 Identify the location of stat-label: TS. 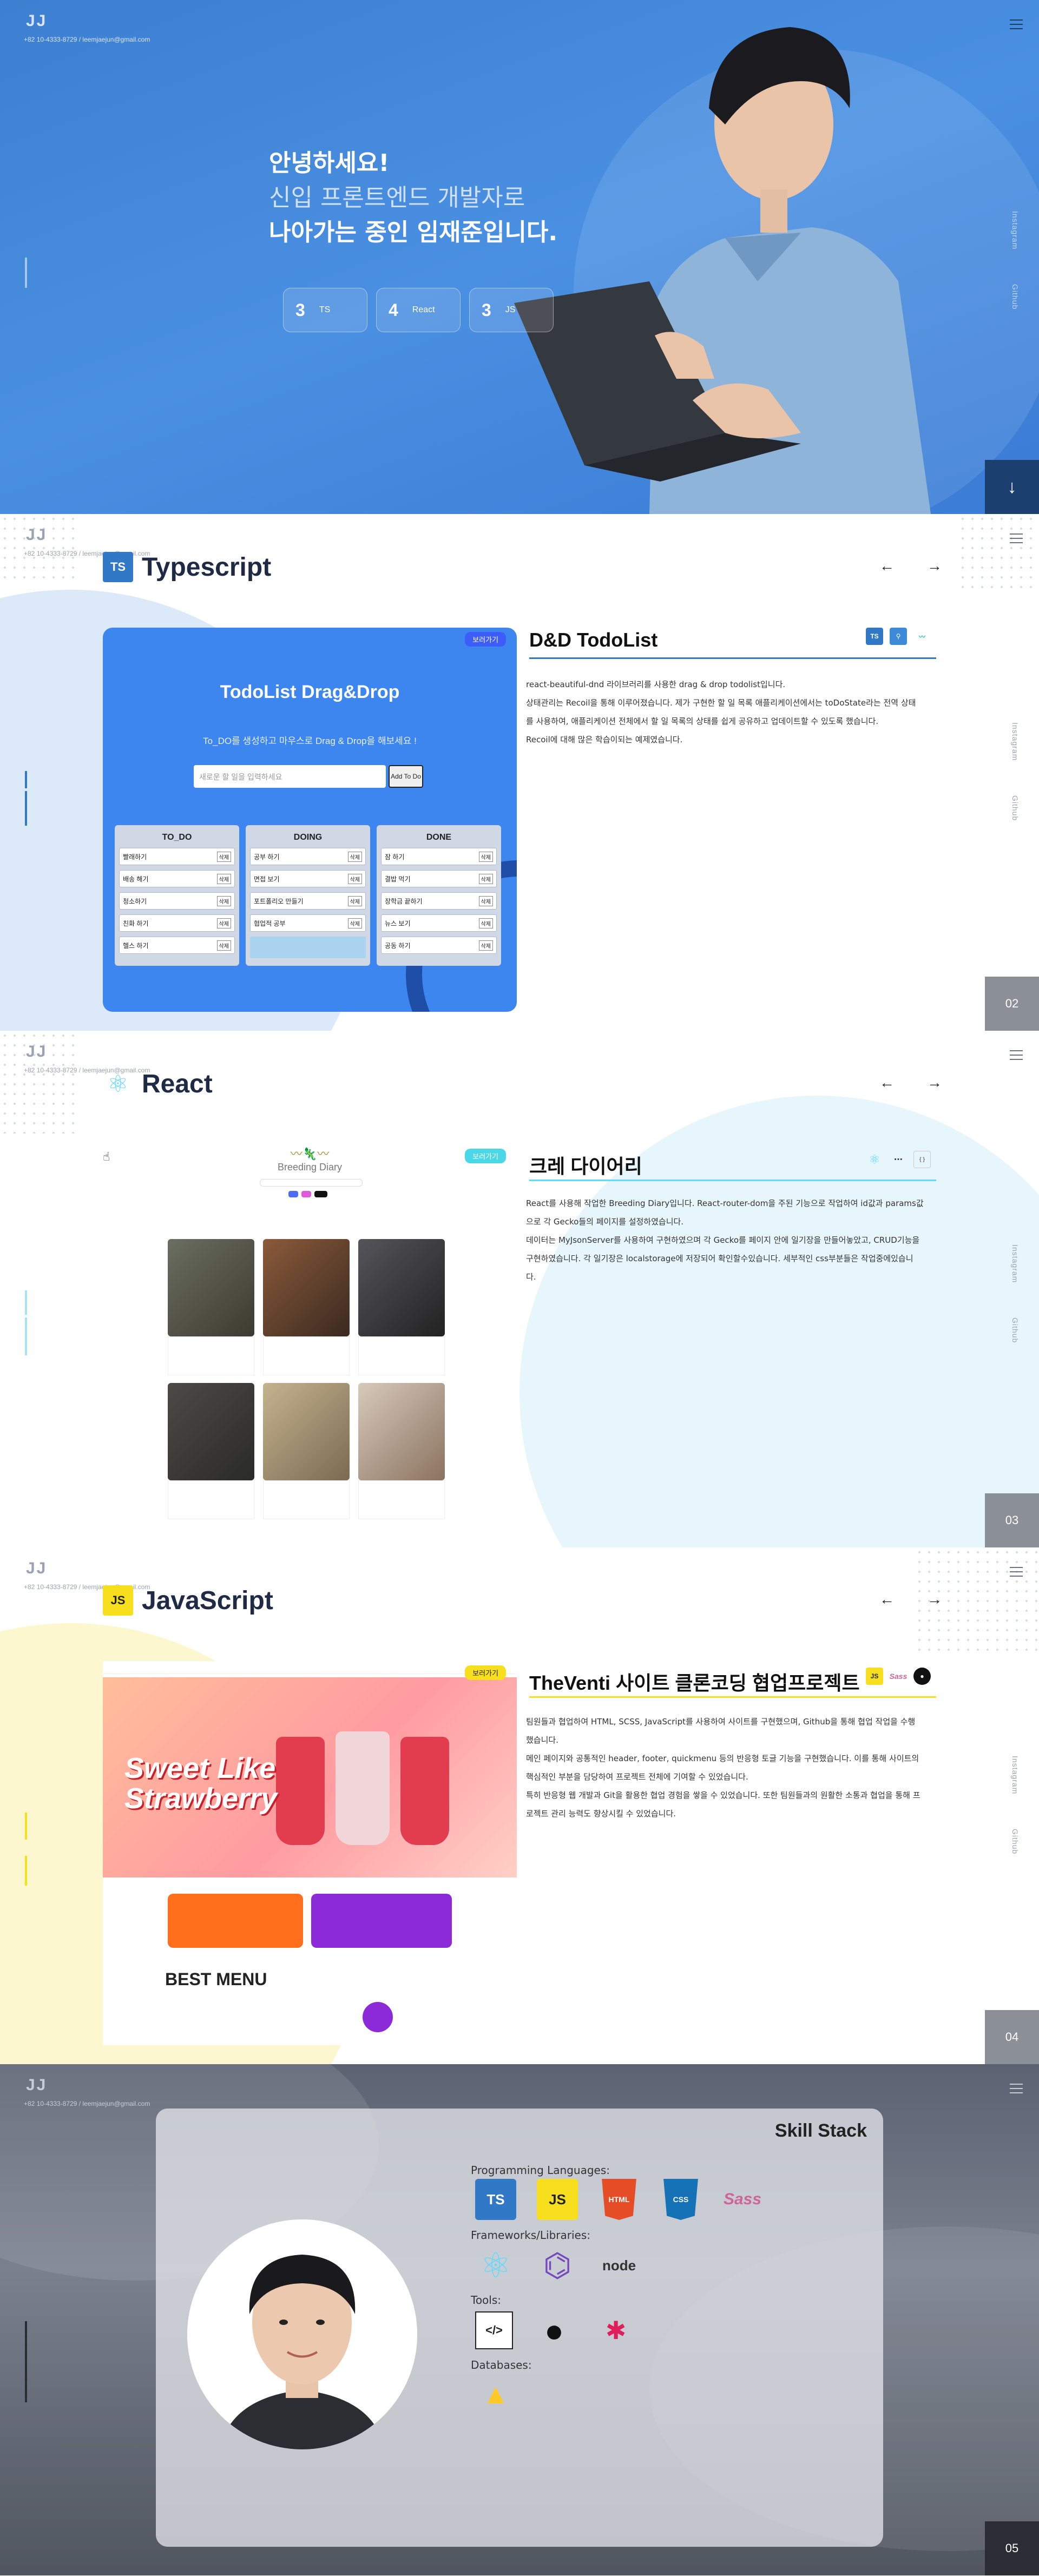
(325, 309).